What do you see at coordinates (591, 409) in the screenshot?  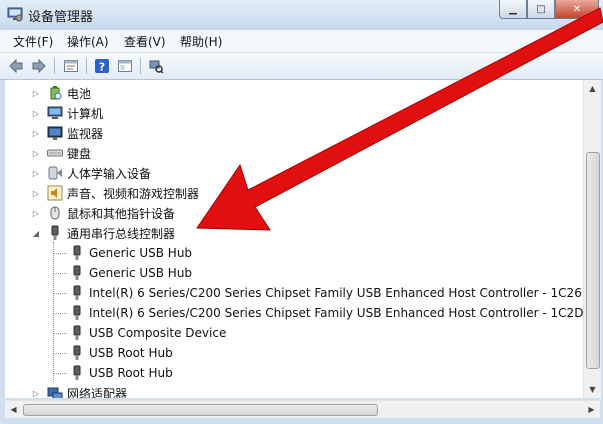 I see `scroll-right-arrow-icon: ▶` at bounding box center [591, 409].